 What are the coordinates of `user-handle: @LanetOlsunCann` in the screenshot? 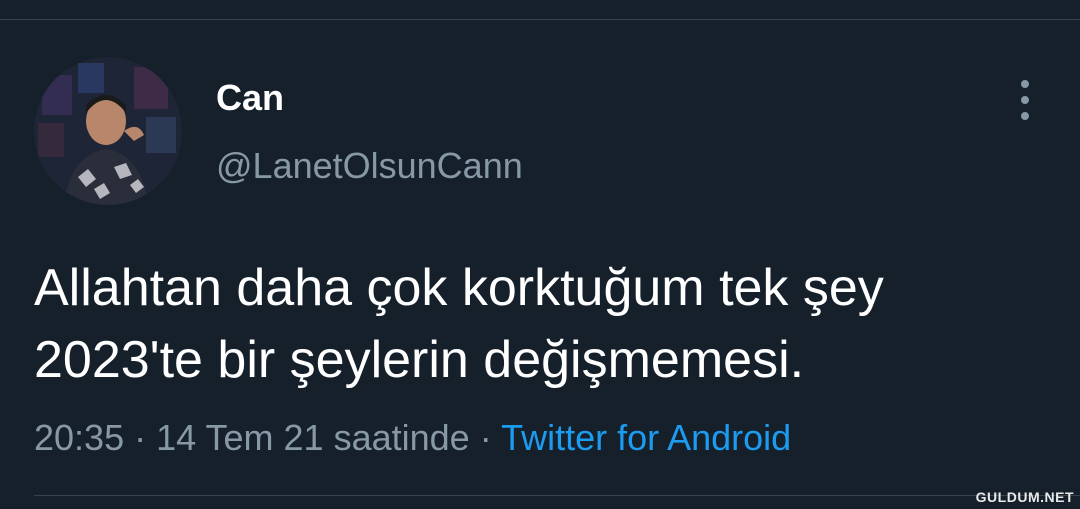 It's located at (369, 166).